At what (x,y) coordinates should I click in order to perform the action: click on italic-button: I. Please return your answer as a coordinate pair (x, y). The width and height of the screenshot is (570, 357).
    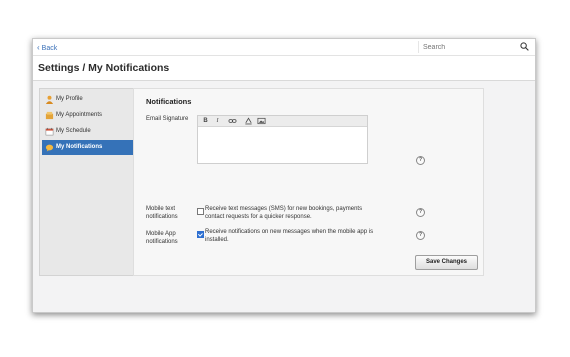
    Looking at the image, I should click on (217, 121).